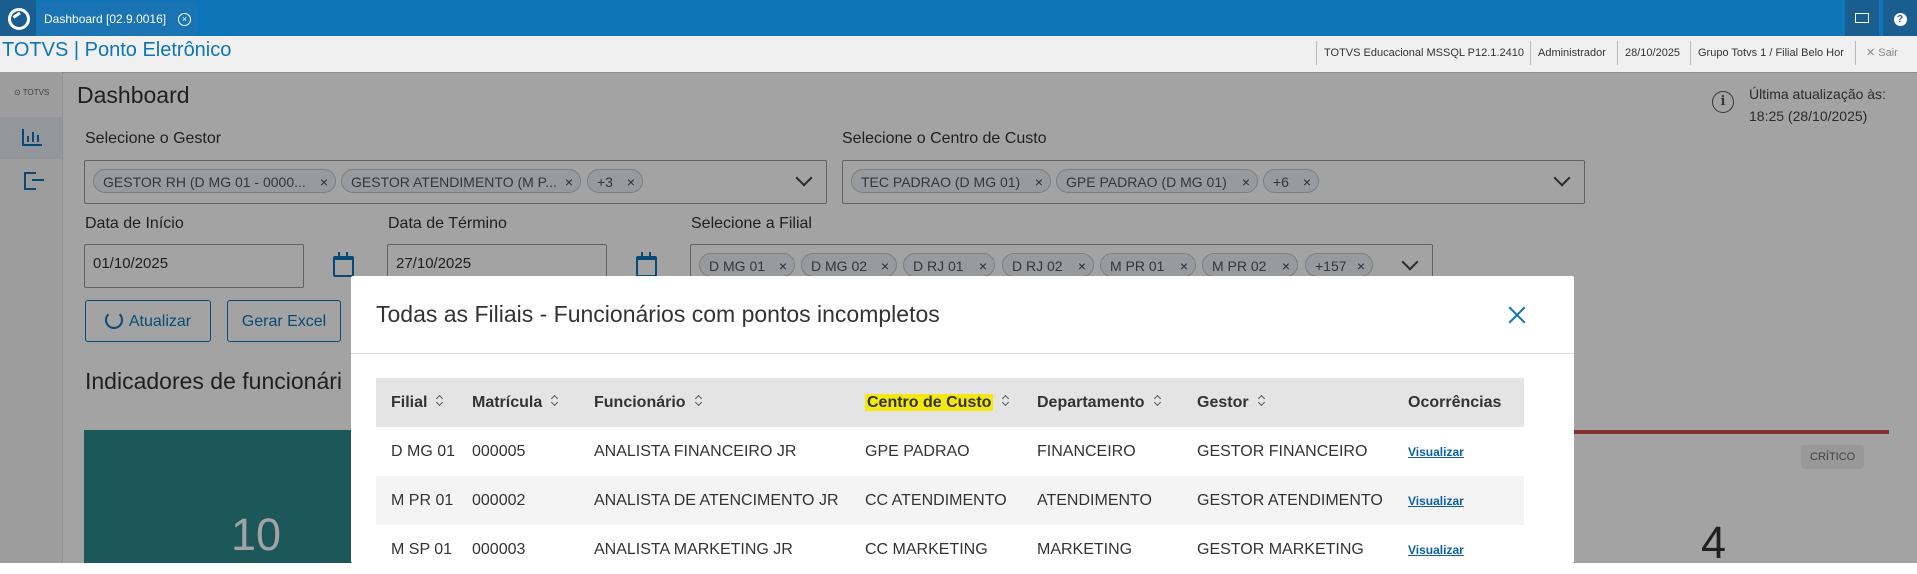 The height and width of the screenshot is (574, 1917). I want to click on cell-filial: M PR 01, so click(424, 500).